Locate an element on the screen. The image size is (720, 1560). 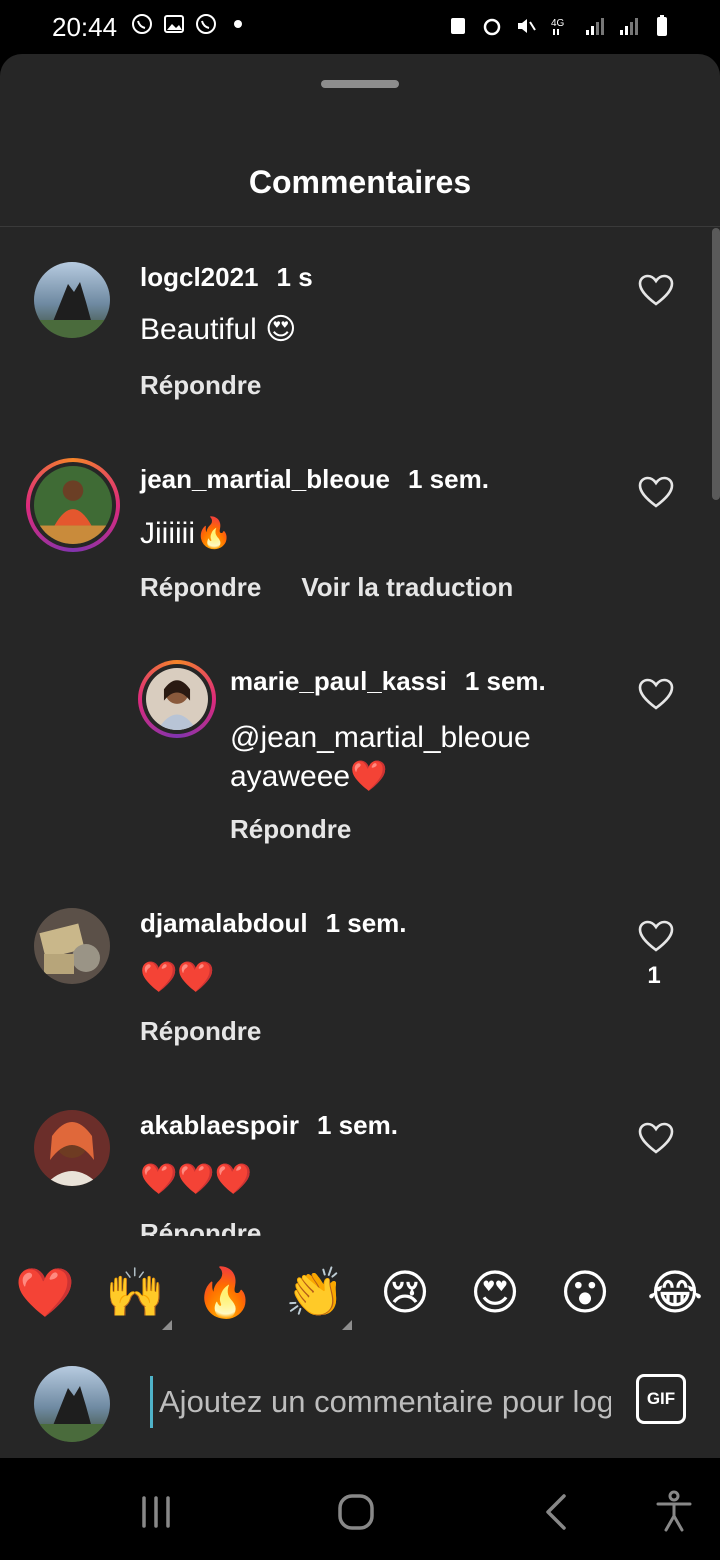
username: logcl2021 is located at coordinates (199, 277).